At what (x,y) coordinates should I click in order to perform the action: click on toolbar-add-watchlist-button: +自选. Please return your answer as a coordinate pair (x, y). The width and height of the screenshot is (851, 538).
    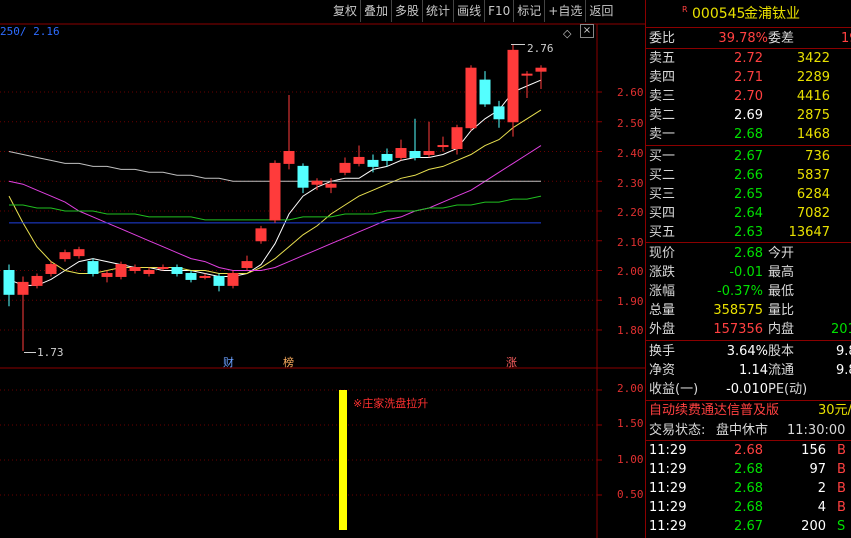
    Looking at the image, I should click on (564, 11).